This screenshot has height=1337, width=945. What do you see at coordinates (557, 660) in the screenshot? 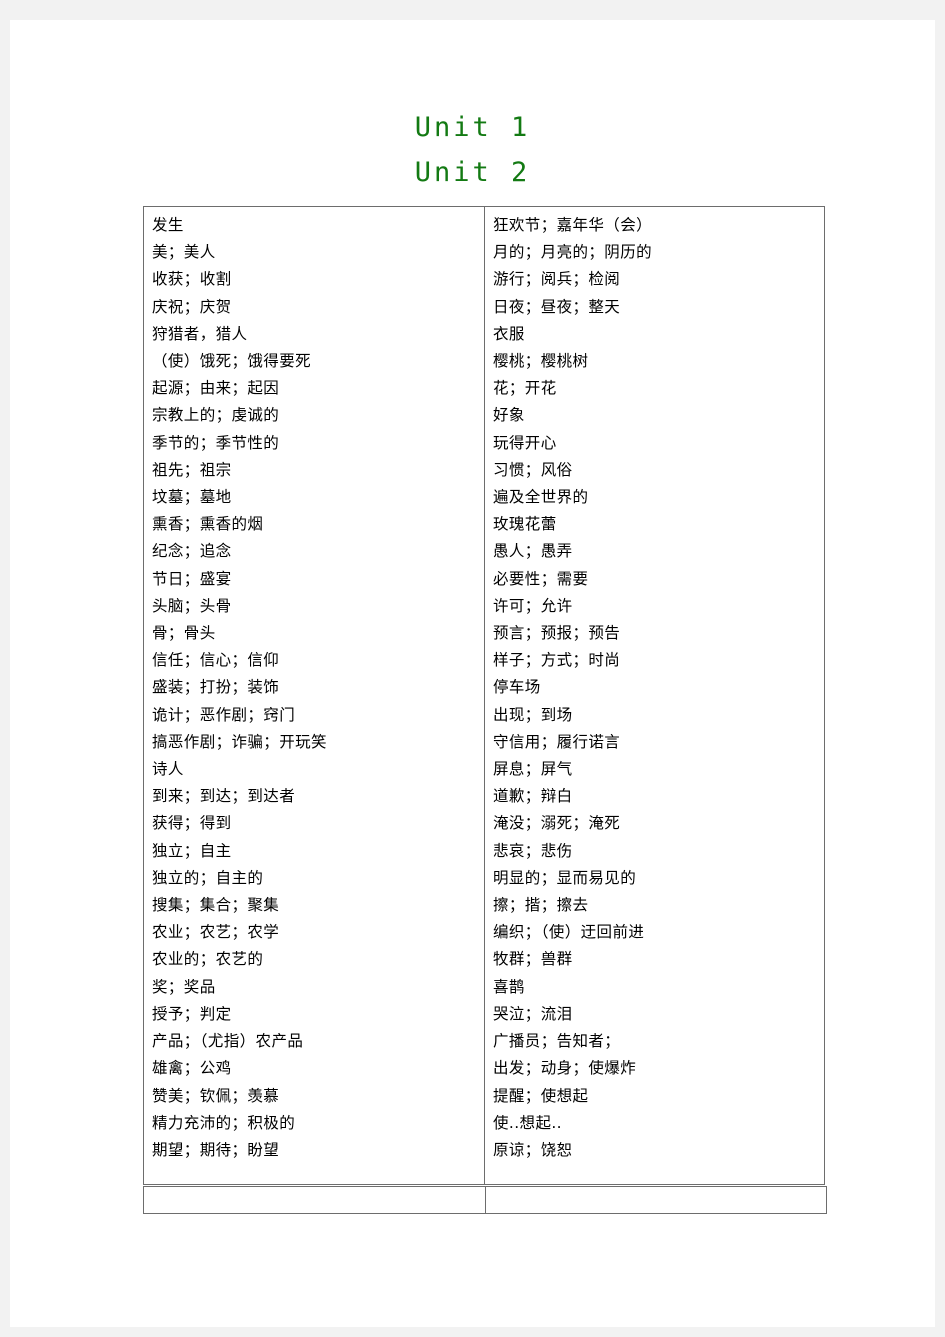
I see `vocabulary-entry: 样子；方式；时尚` at bounding box center [557, 660].